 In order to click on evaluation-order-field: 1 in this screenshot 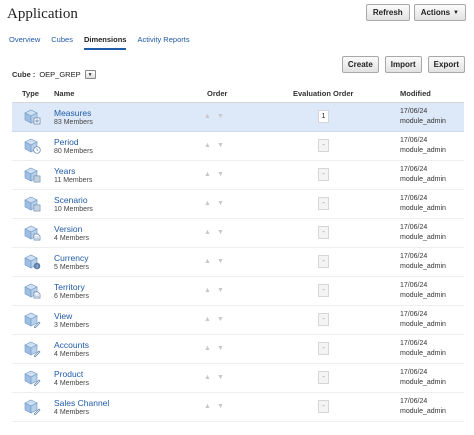, I will do `click(323, 116)`.